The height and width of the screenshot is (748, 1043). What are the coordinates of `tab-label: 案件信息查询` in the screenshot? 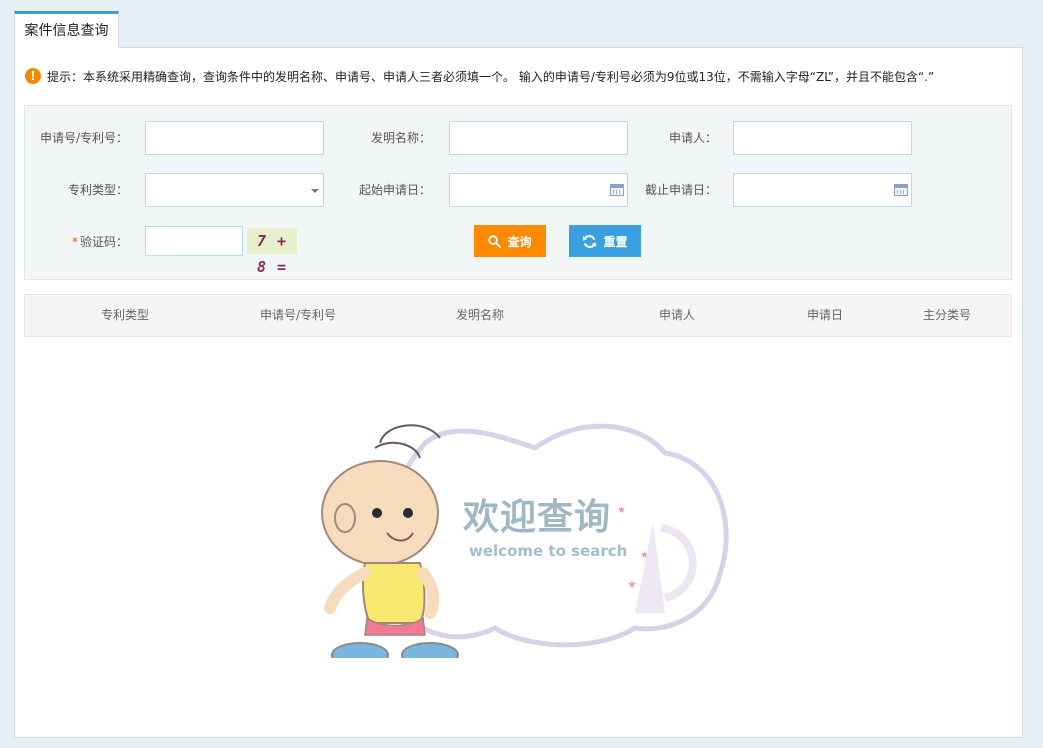 It's located at (66, 31).